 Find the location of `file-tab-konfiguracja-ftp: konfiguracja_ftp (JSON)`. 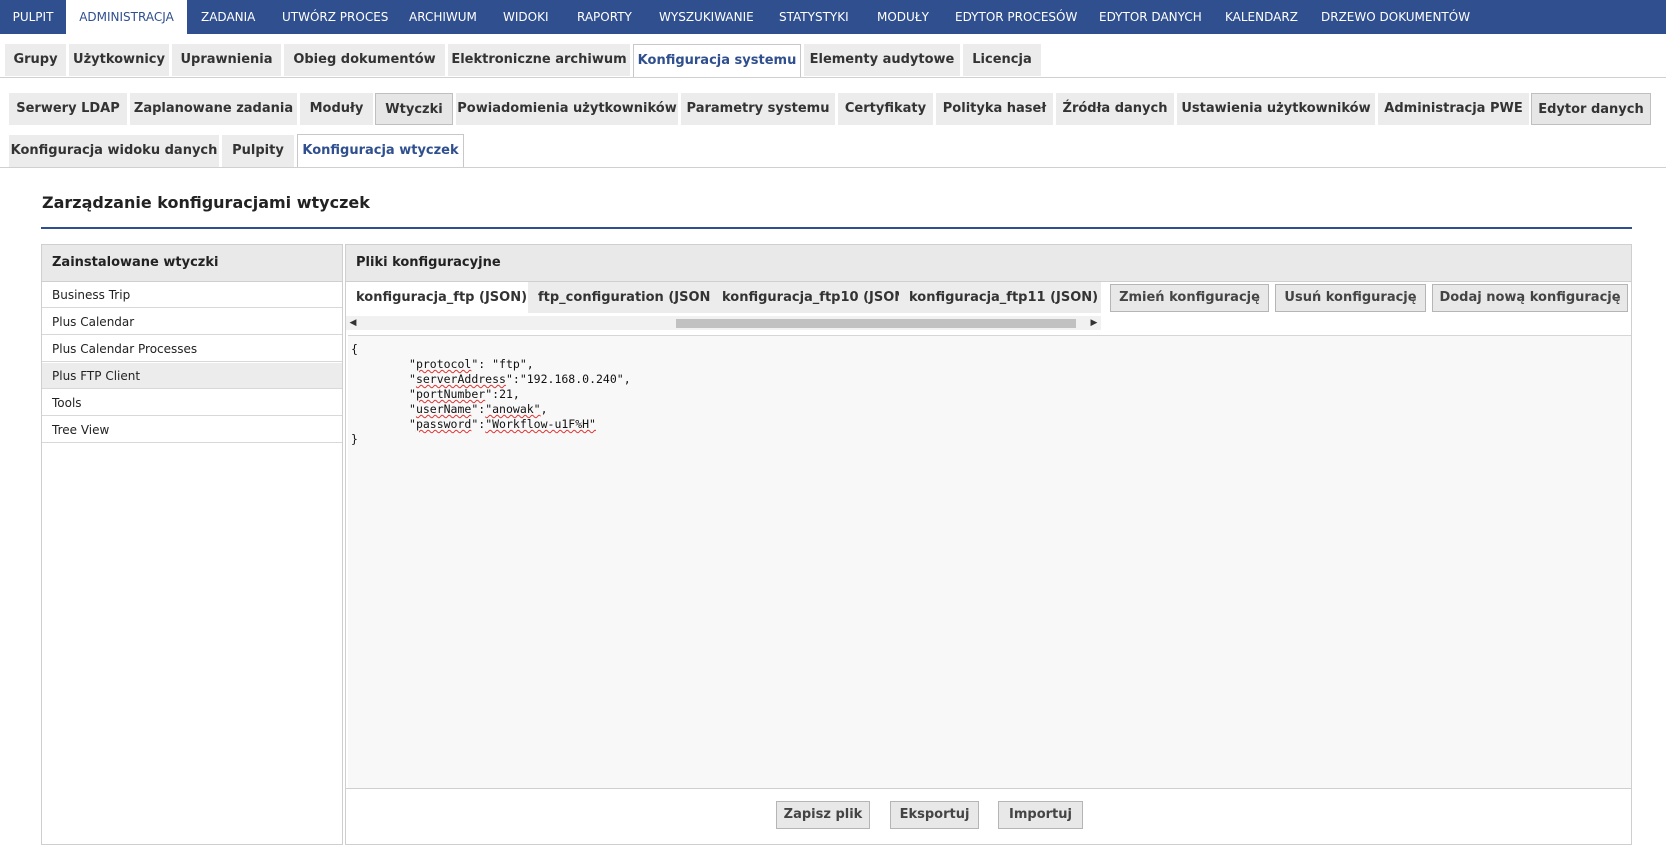

file-tab-konfiguracja-ftp: konfiguracja_ftp (JSON) is located at coordinates (437, 297).